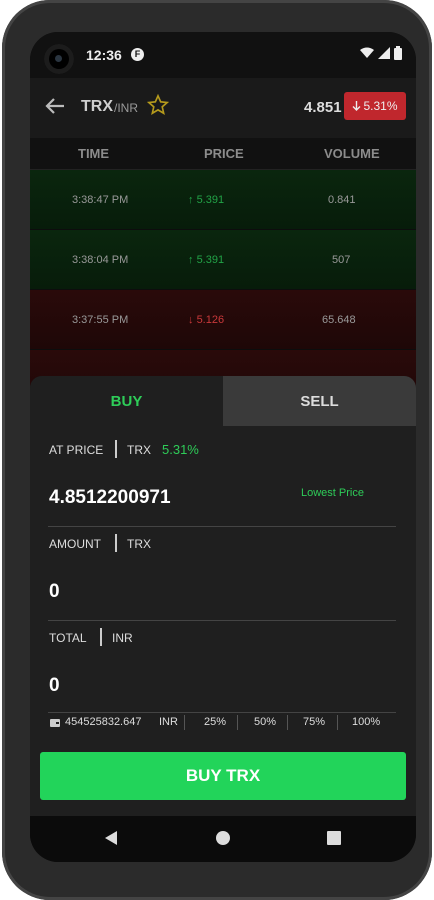  What do you see at coordinates (111, 838) in the screenshot?
I see `nav-back-icon` at bounding box center [111, 838].